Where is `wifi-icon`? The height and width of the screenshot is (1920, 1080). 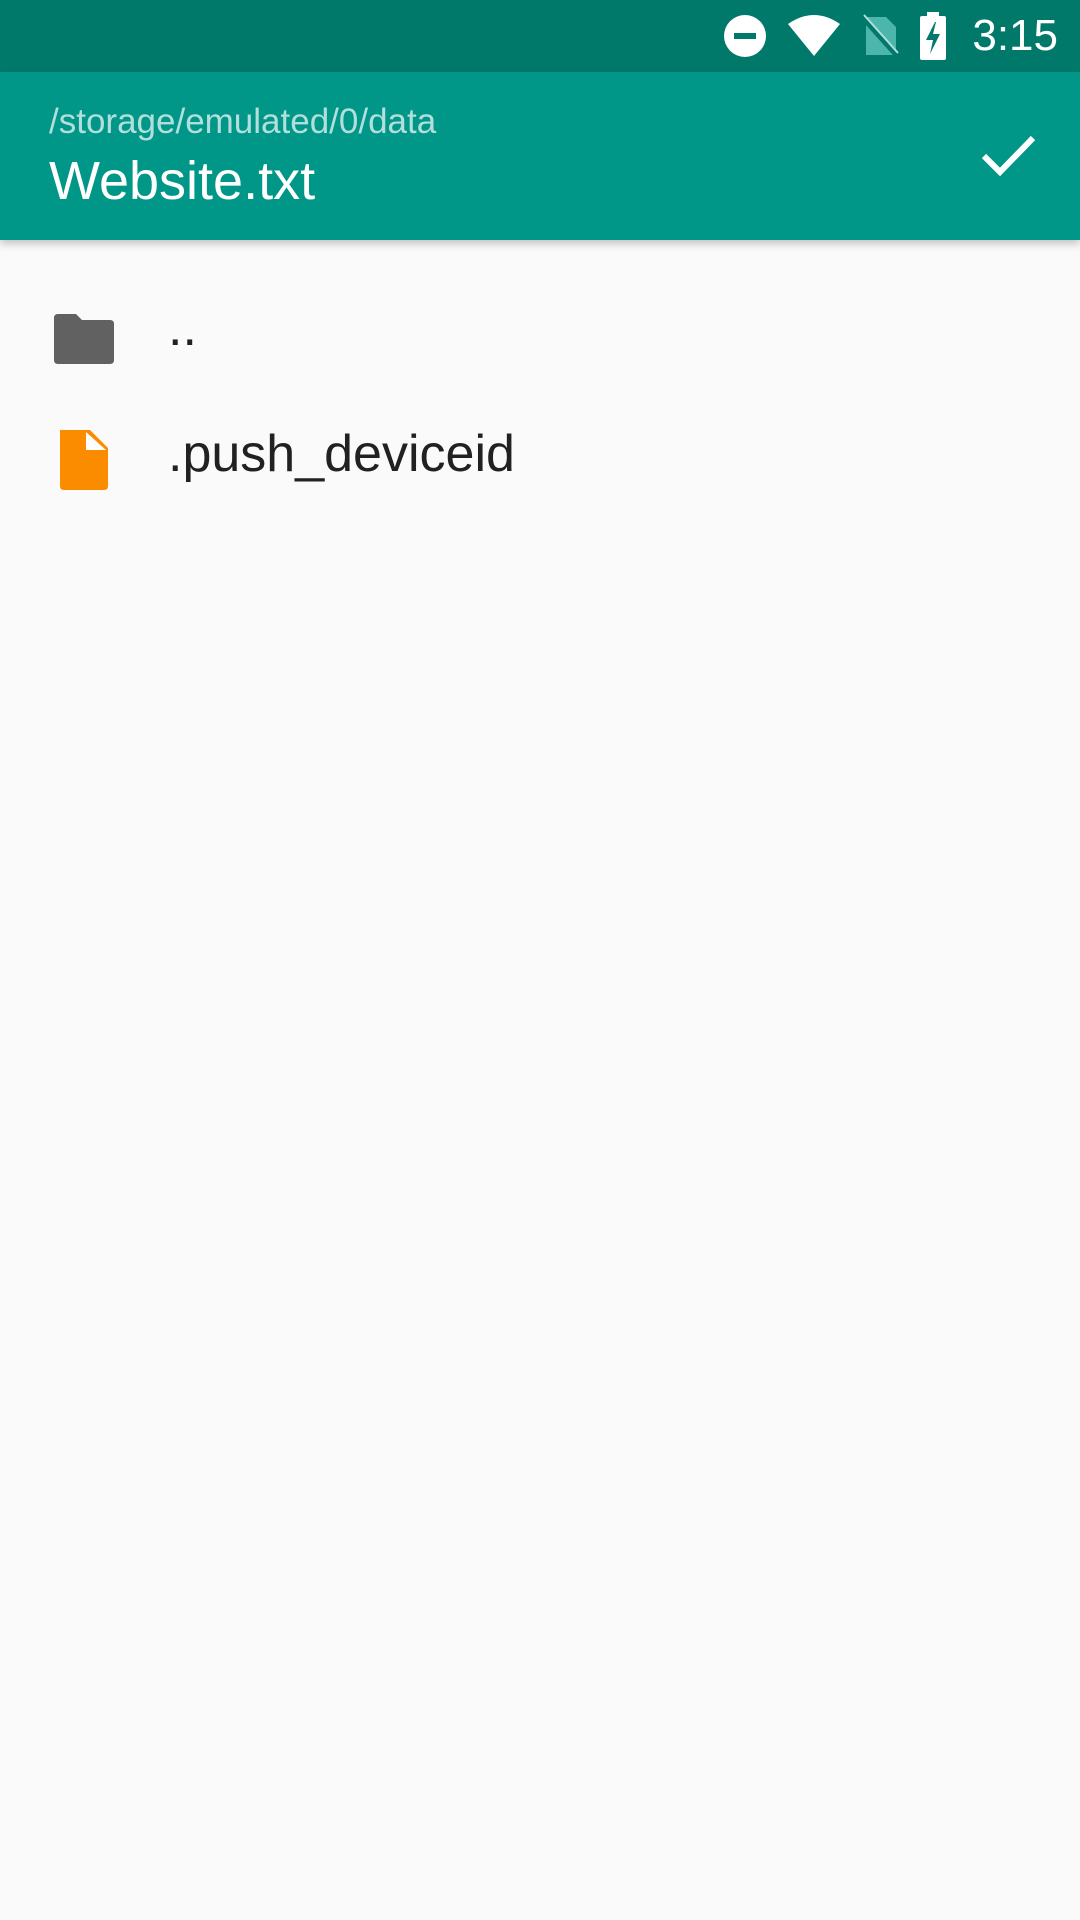 wifi-icon is located at coordinates (814, 36).